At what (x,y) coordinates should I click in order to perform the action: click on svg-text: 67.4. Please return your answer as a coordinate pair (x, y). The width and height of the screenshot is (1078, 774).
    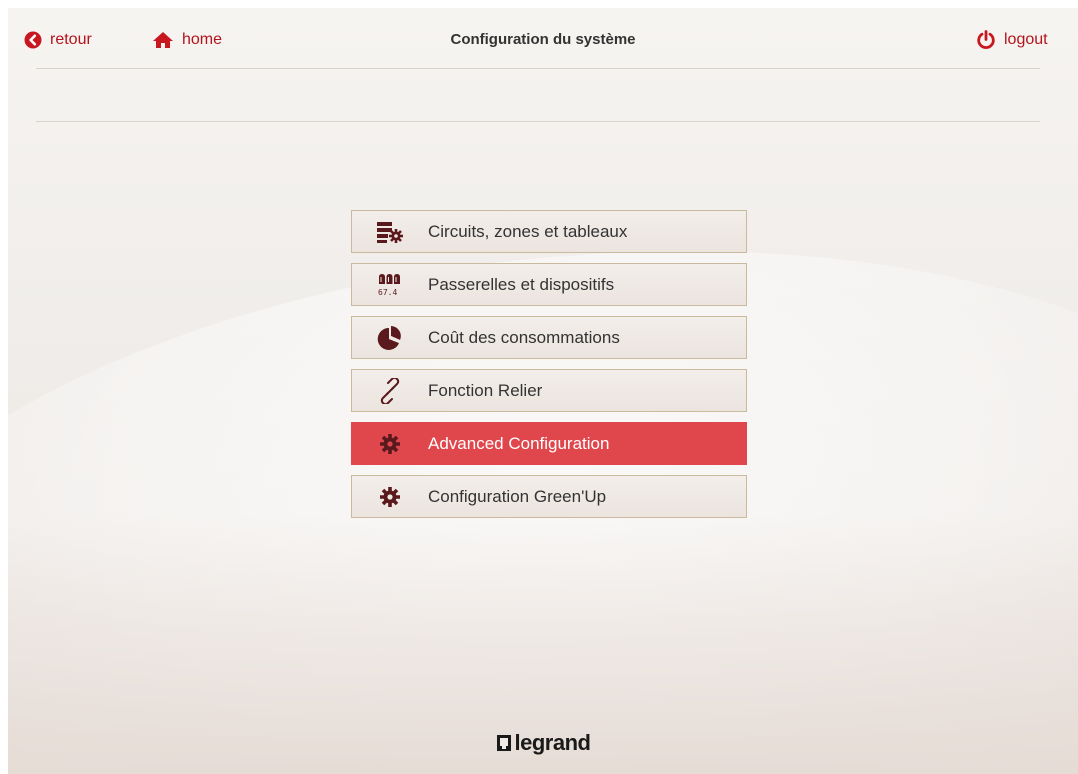
    Looking at the image, I should click on (387, 292).